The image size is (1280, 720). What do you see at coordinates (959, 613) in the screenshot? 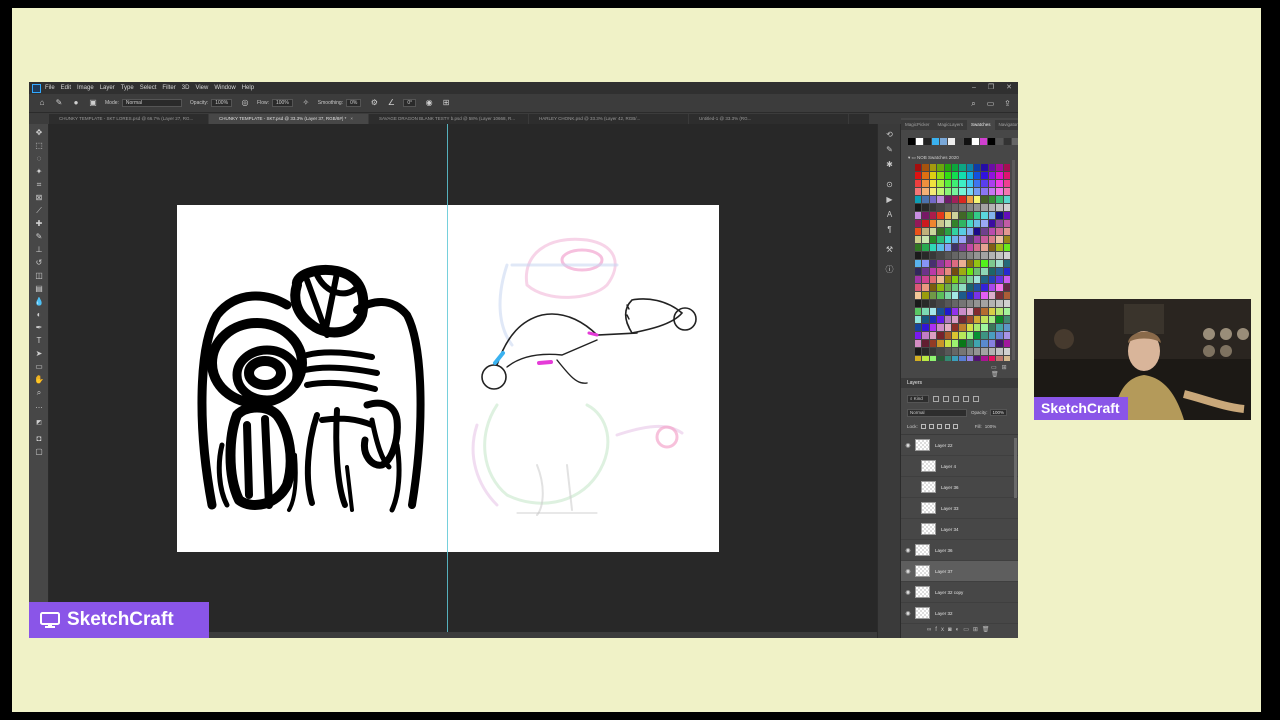
I see `layer-row: ◉ Layer 32` at bounding box center [959, 613].